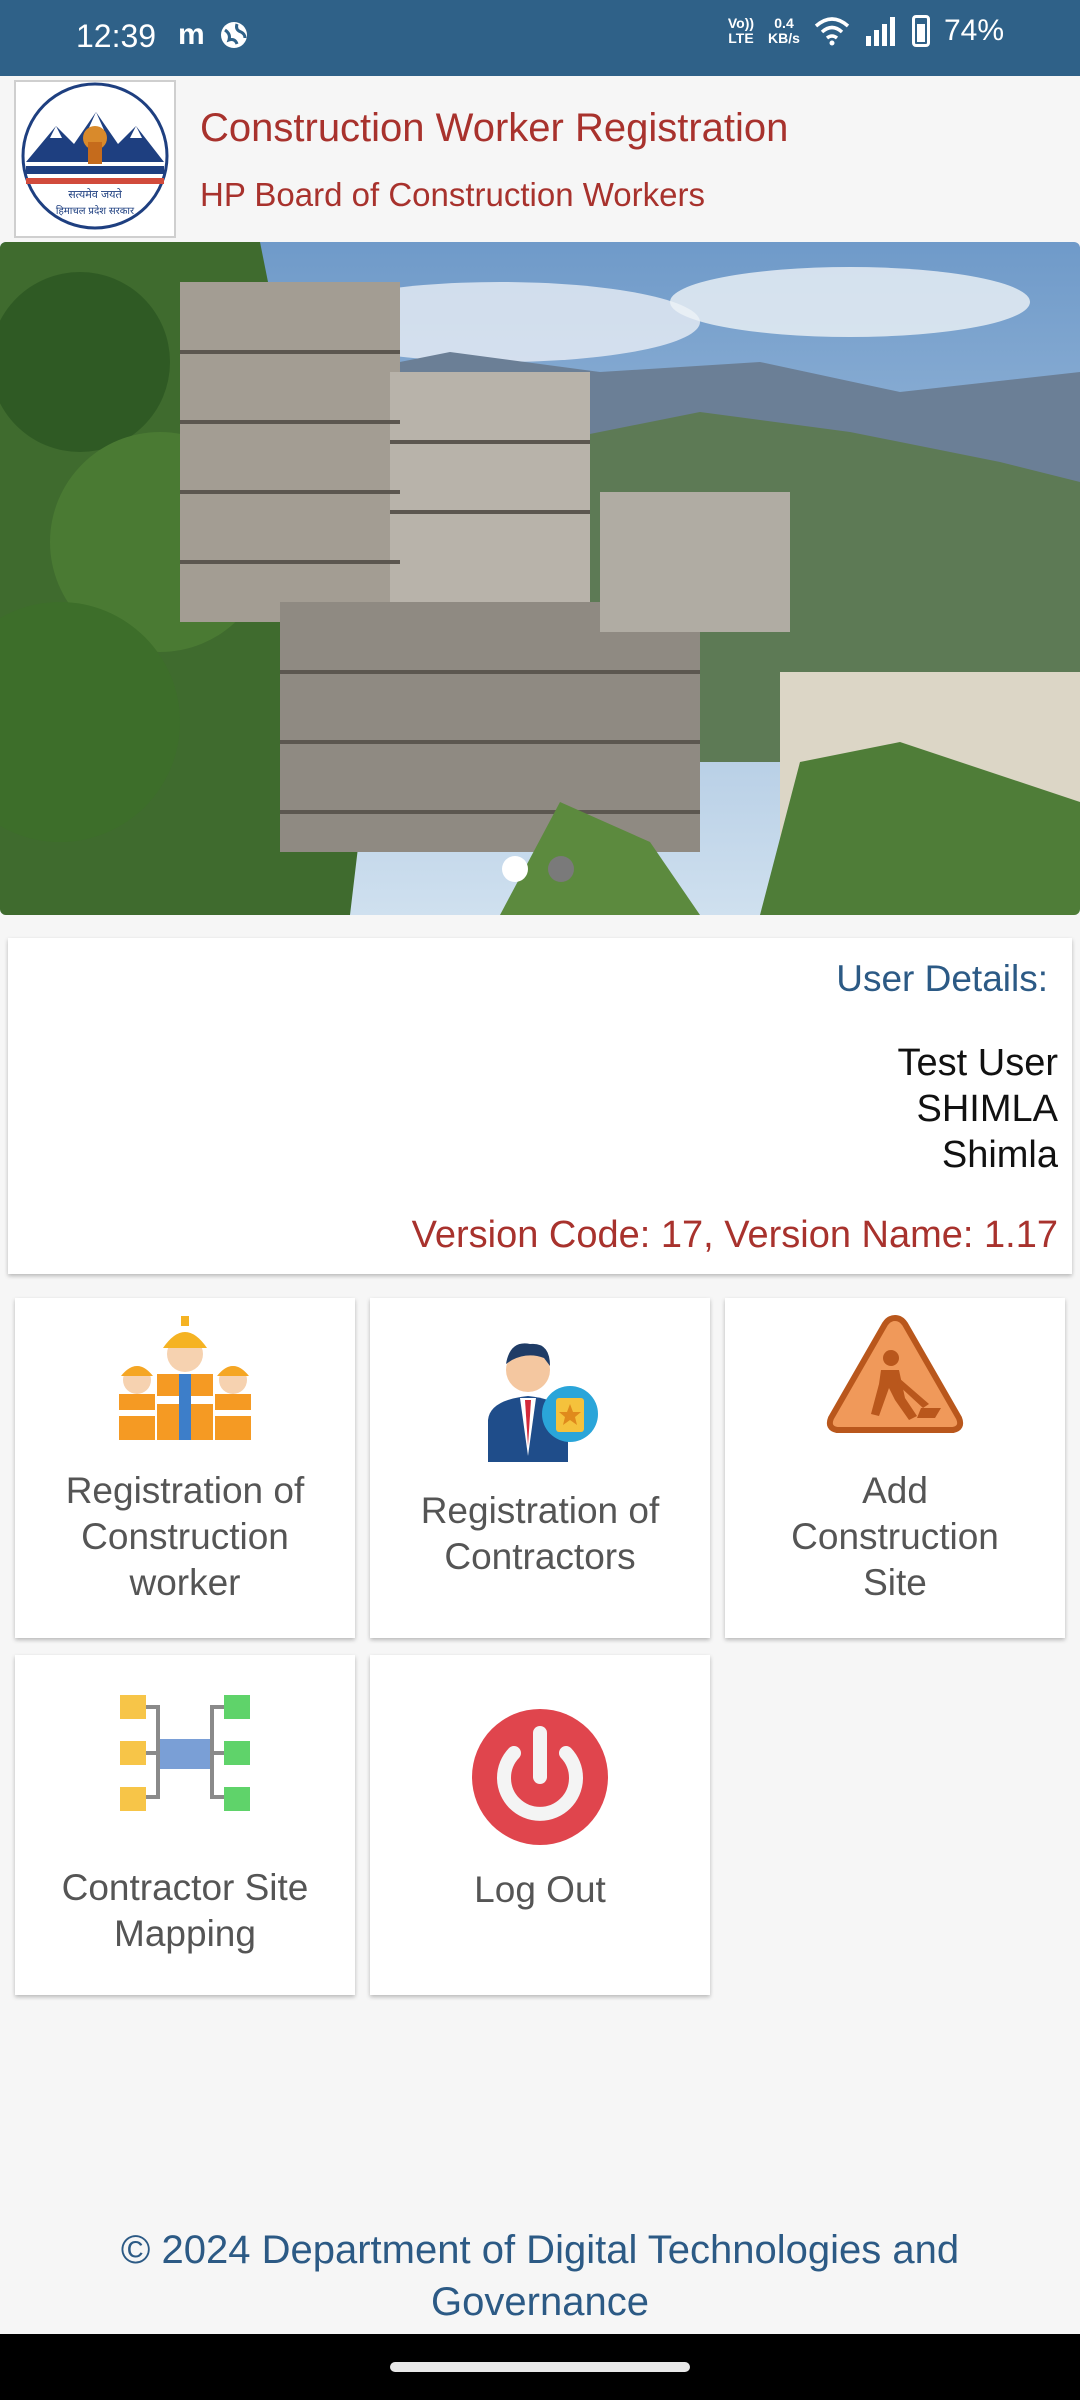  Describe the element at coordinates (540, 38) in the screenshot. I see `status-bar: 12:39 m Vo)) LTE 0.4 KB/s 74%` at that location.